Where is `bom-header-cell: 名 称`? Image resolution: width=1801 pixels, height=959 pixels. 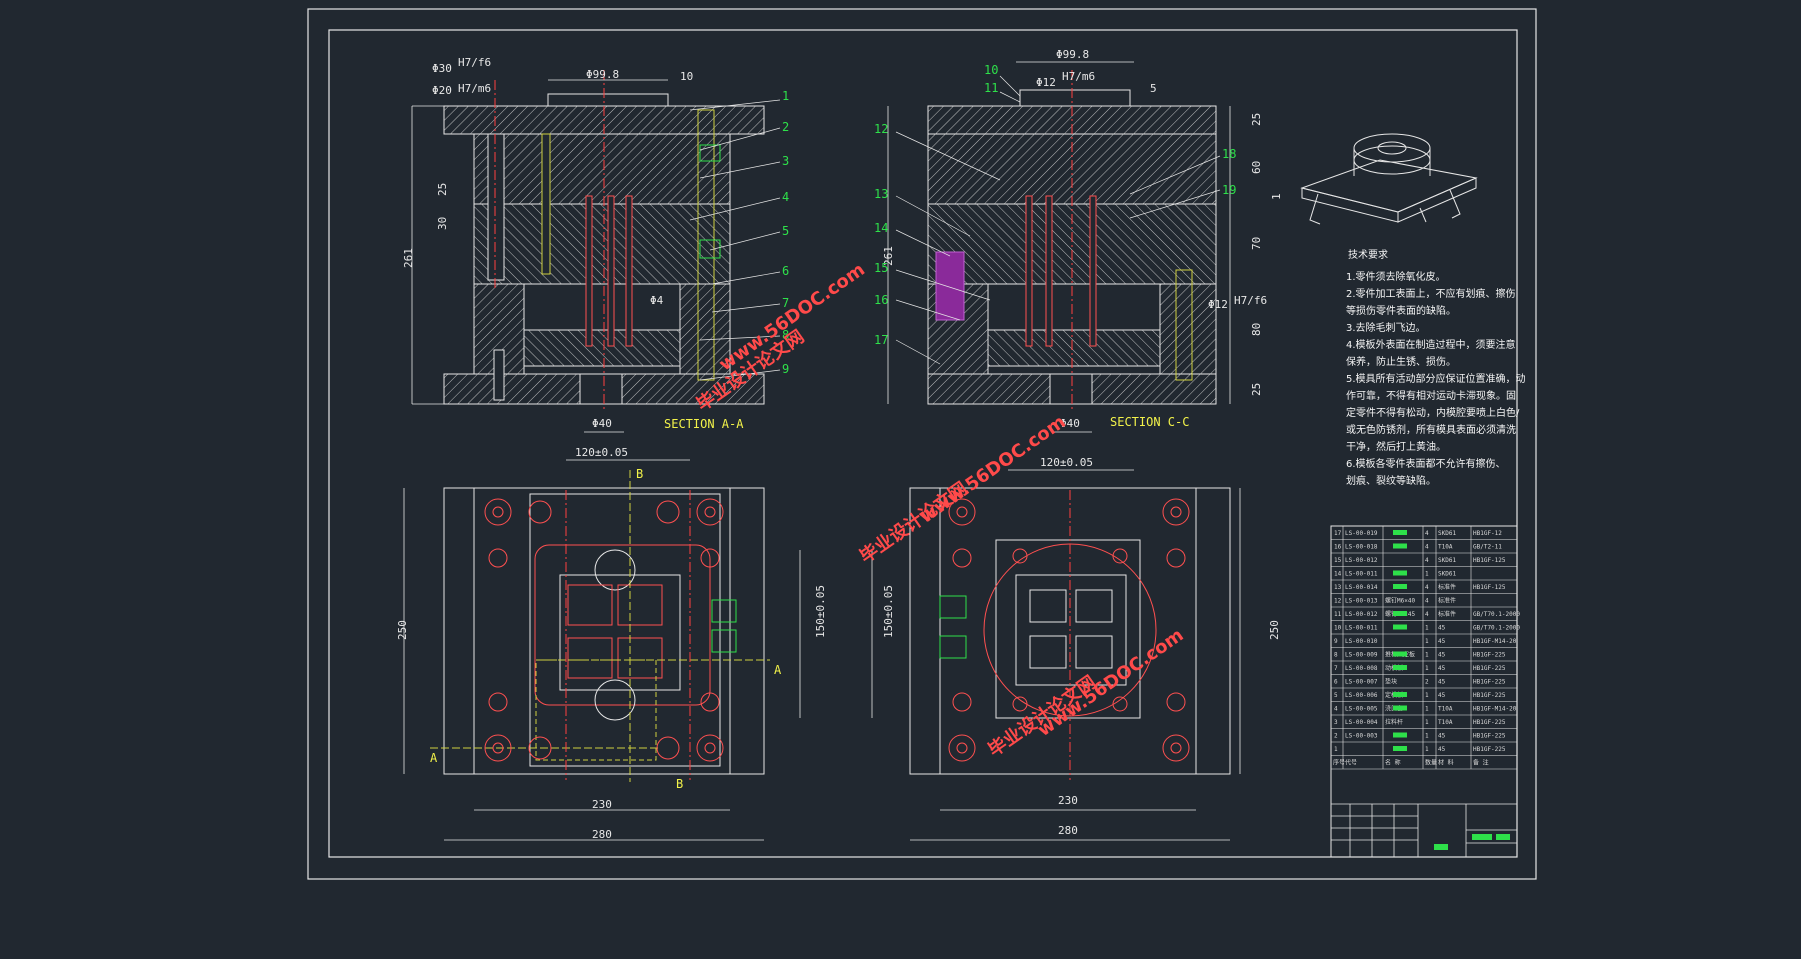 bom-header-cell: 名 称 is located at coordinates (1393, 763).